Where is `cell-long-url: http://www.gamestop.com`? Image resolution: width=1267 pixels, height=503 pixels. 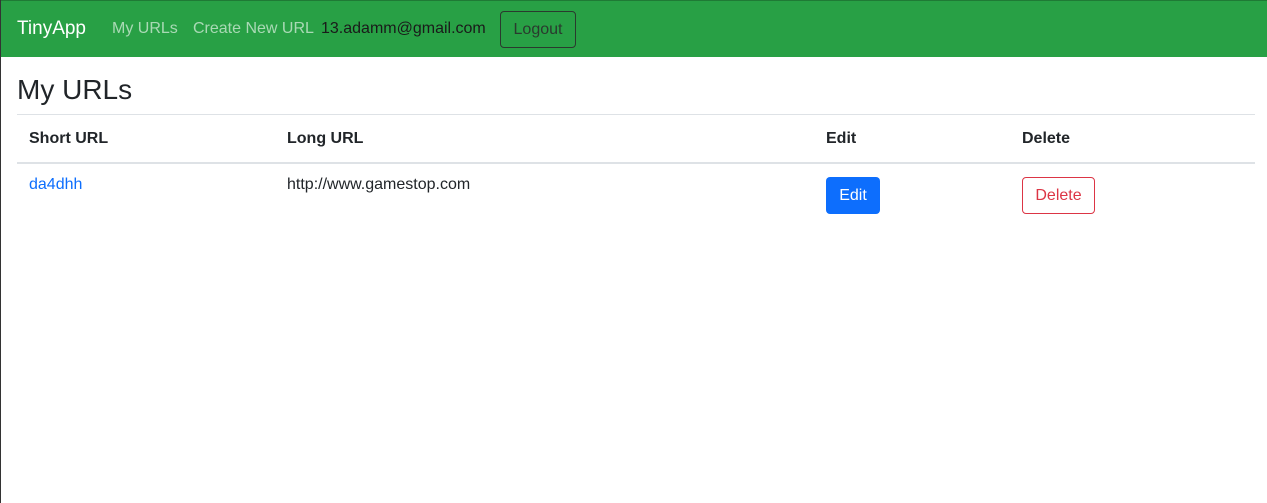
cell-long-url: http://www.gamestop.com is located at coordinates (379, 184).